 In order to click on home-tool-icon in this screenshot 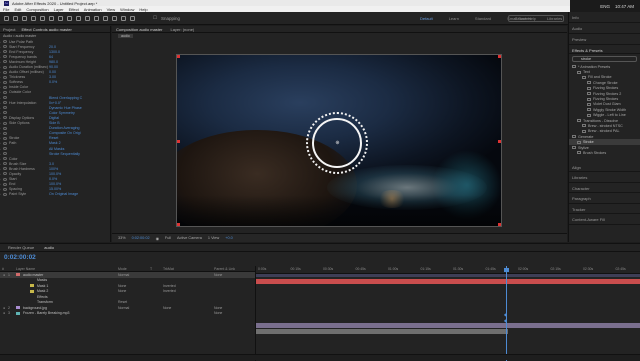, I will do `click(6, 18)`.